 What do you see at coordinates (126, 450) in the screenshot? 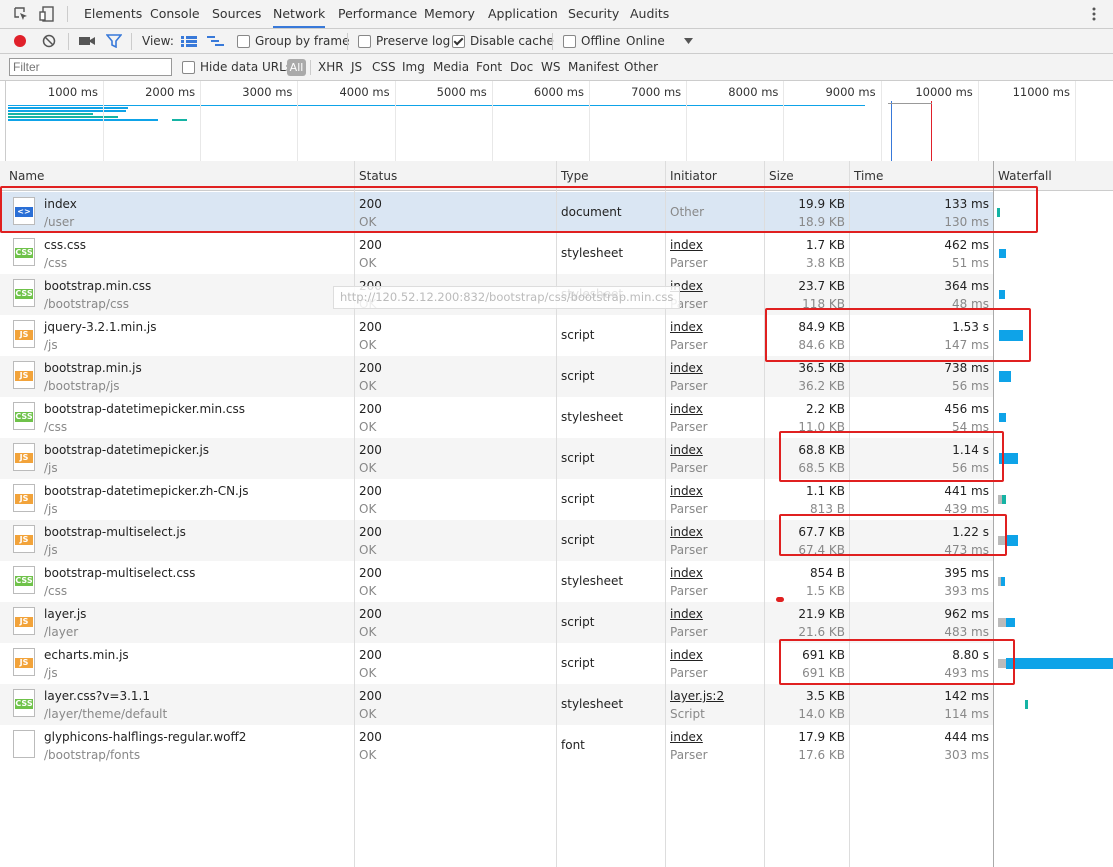
I see `request-name: bootstrap-datetimepicker.js` at bounding box center [126, 450].